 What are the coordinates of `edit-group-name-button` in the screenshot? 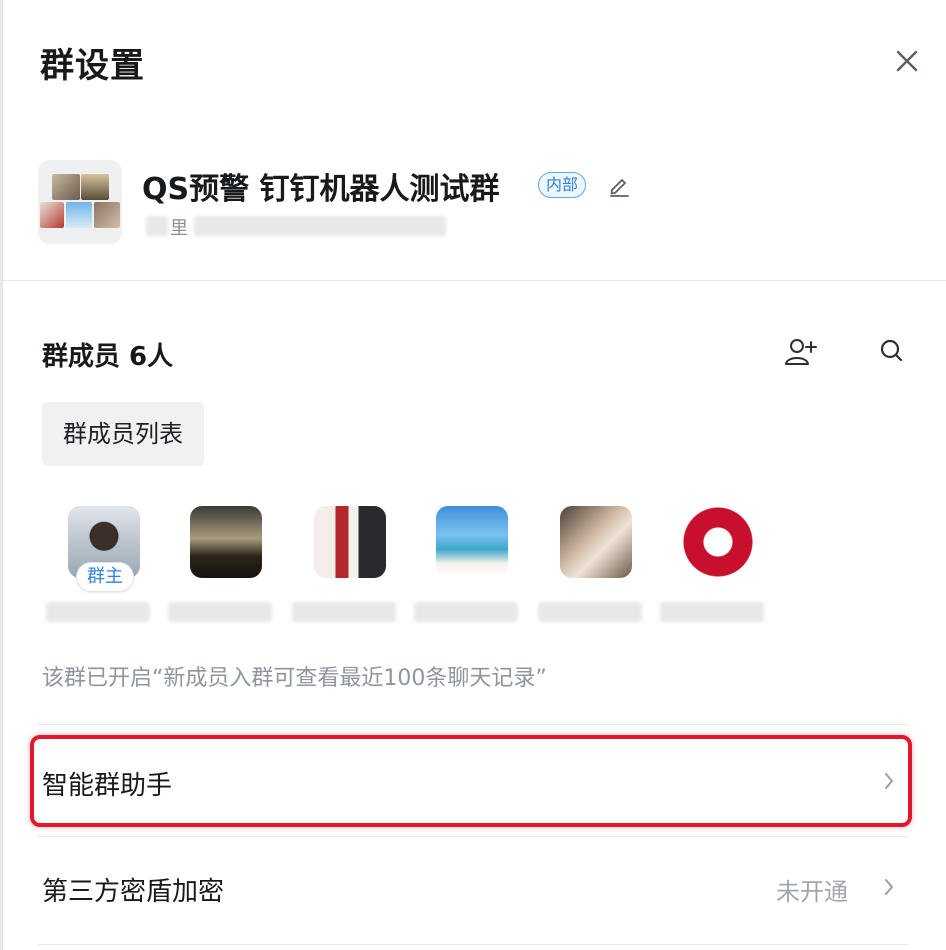 It's located at (619, 185).